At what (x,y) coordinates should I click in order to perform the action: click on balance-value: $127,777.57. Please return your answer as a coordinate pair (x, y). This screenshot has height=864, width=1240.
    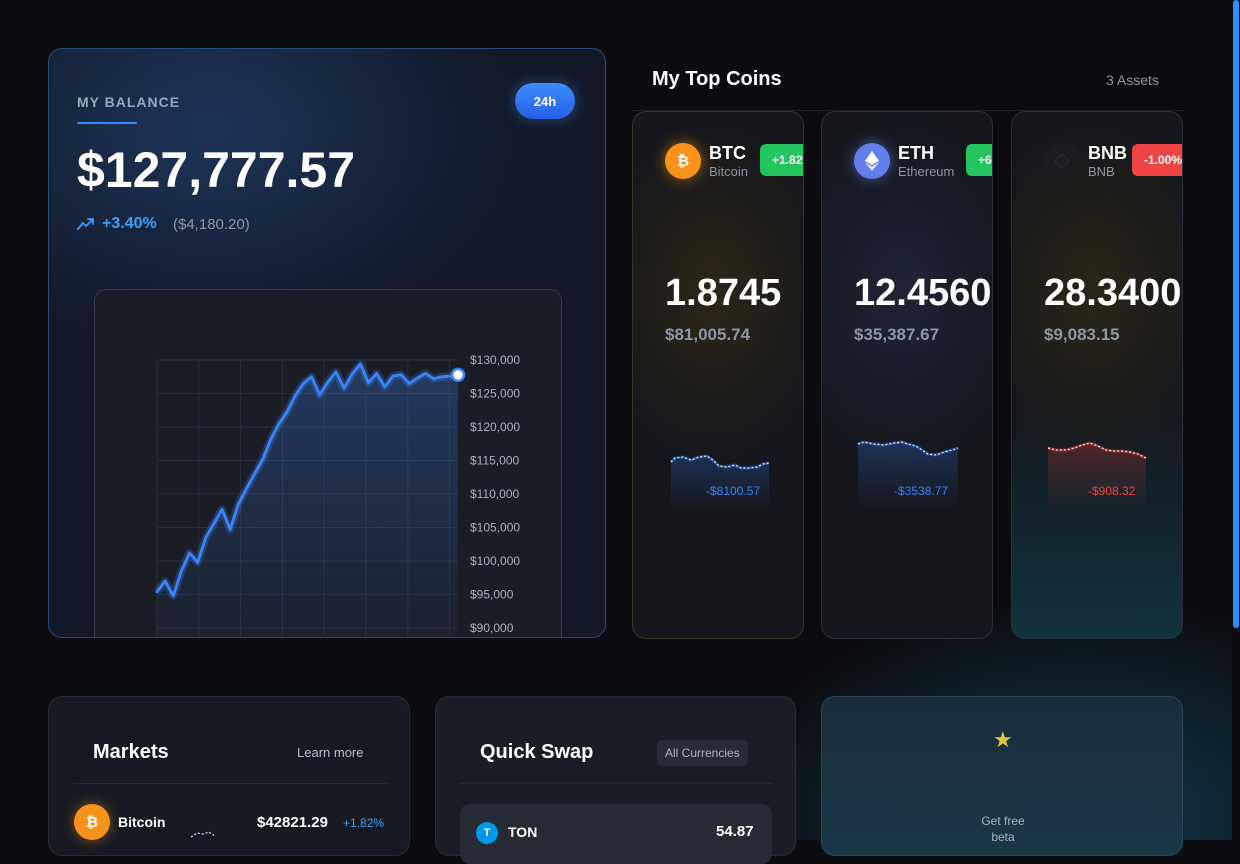
    Looking at the image, I should click on (216, 170).